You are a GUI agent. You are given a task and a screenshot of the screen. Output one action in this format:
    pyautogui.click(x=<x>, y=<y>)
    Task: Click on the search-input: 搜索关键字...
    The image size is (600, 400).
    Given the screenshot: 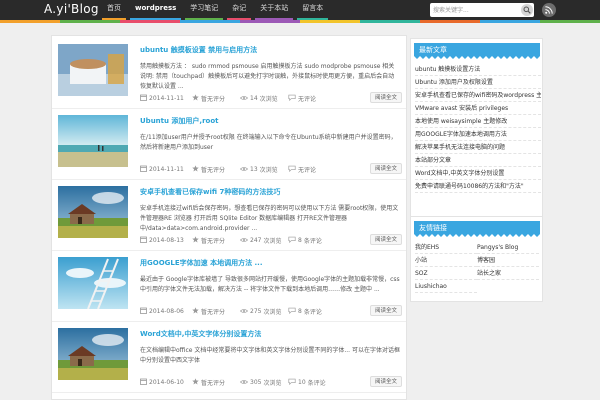 What is the action you would take?
    pyautogui.click(x=451, y=9)
    